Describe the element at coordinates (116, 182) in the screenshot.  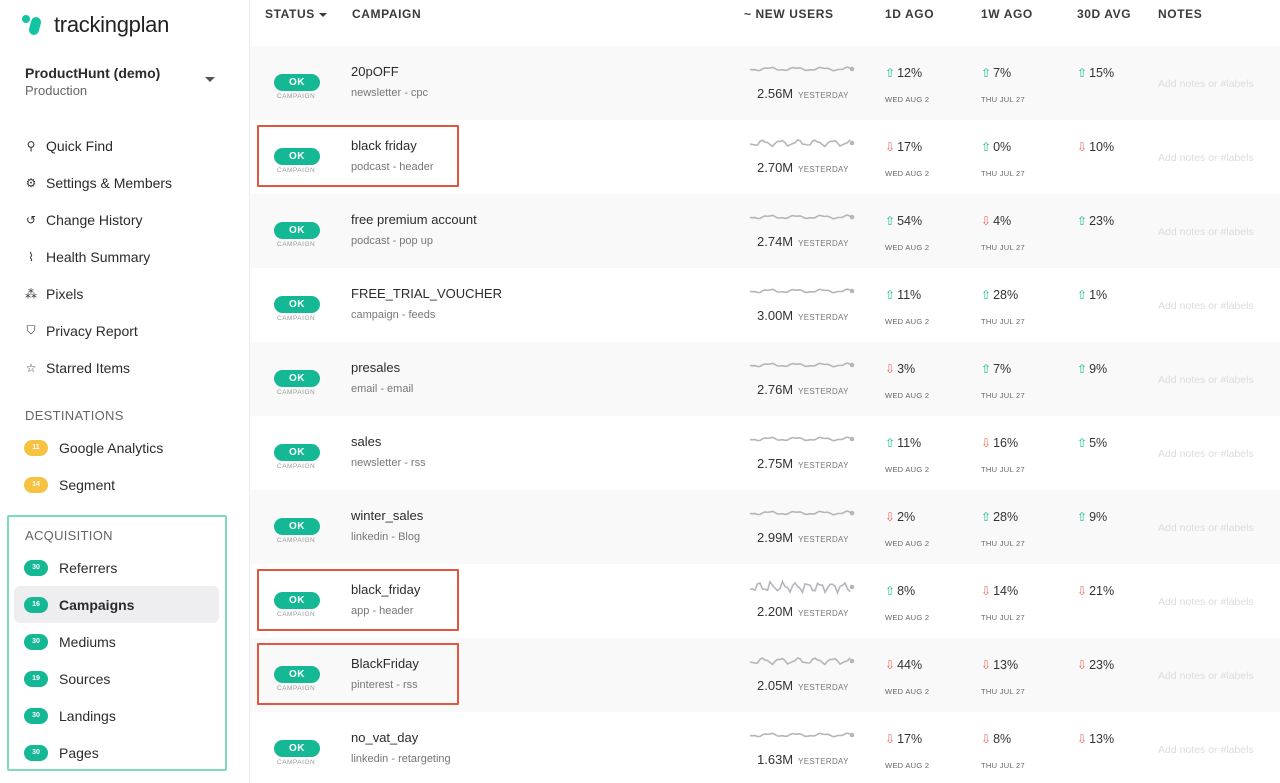
I see `sidebar-item-settings-members: ⚙ Settings & Members` at that location.